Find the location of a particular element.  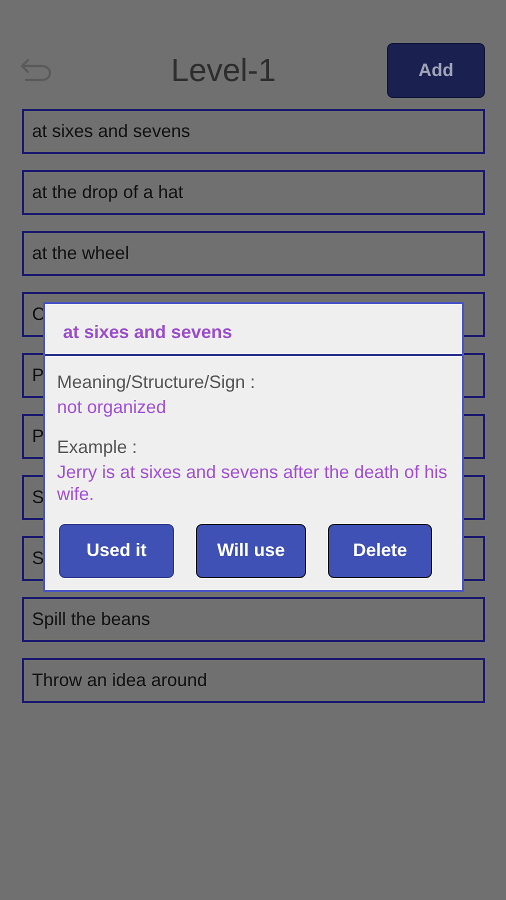

page-title: Level-1 is located at coordinates (223, 70).